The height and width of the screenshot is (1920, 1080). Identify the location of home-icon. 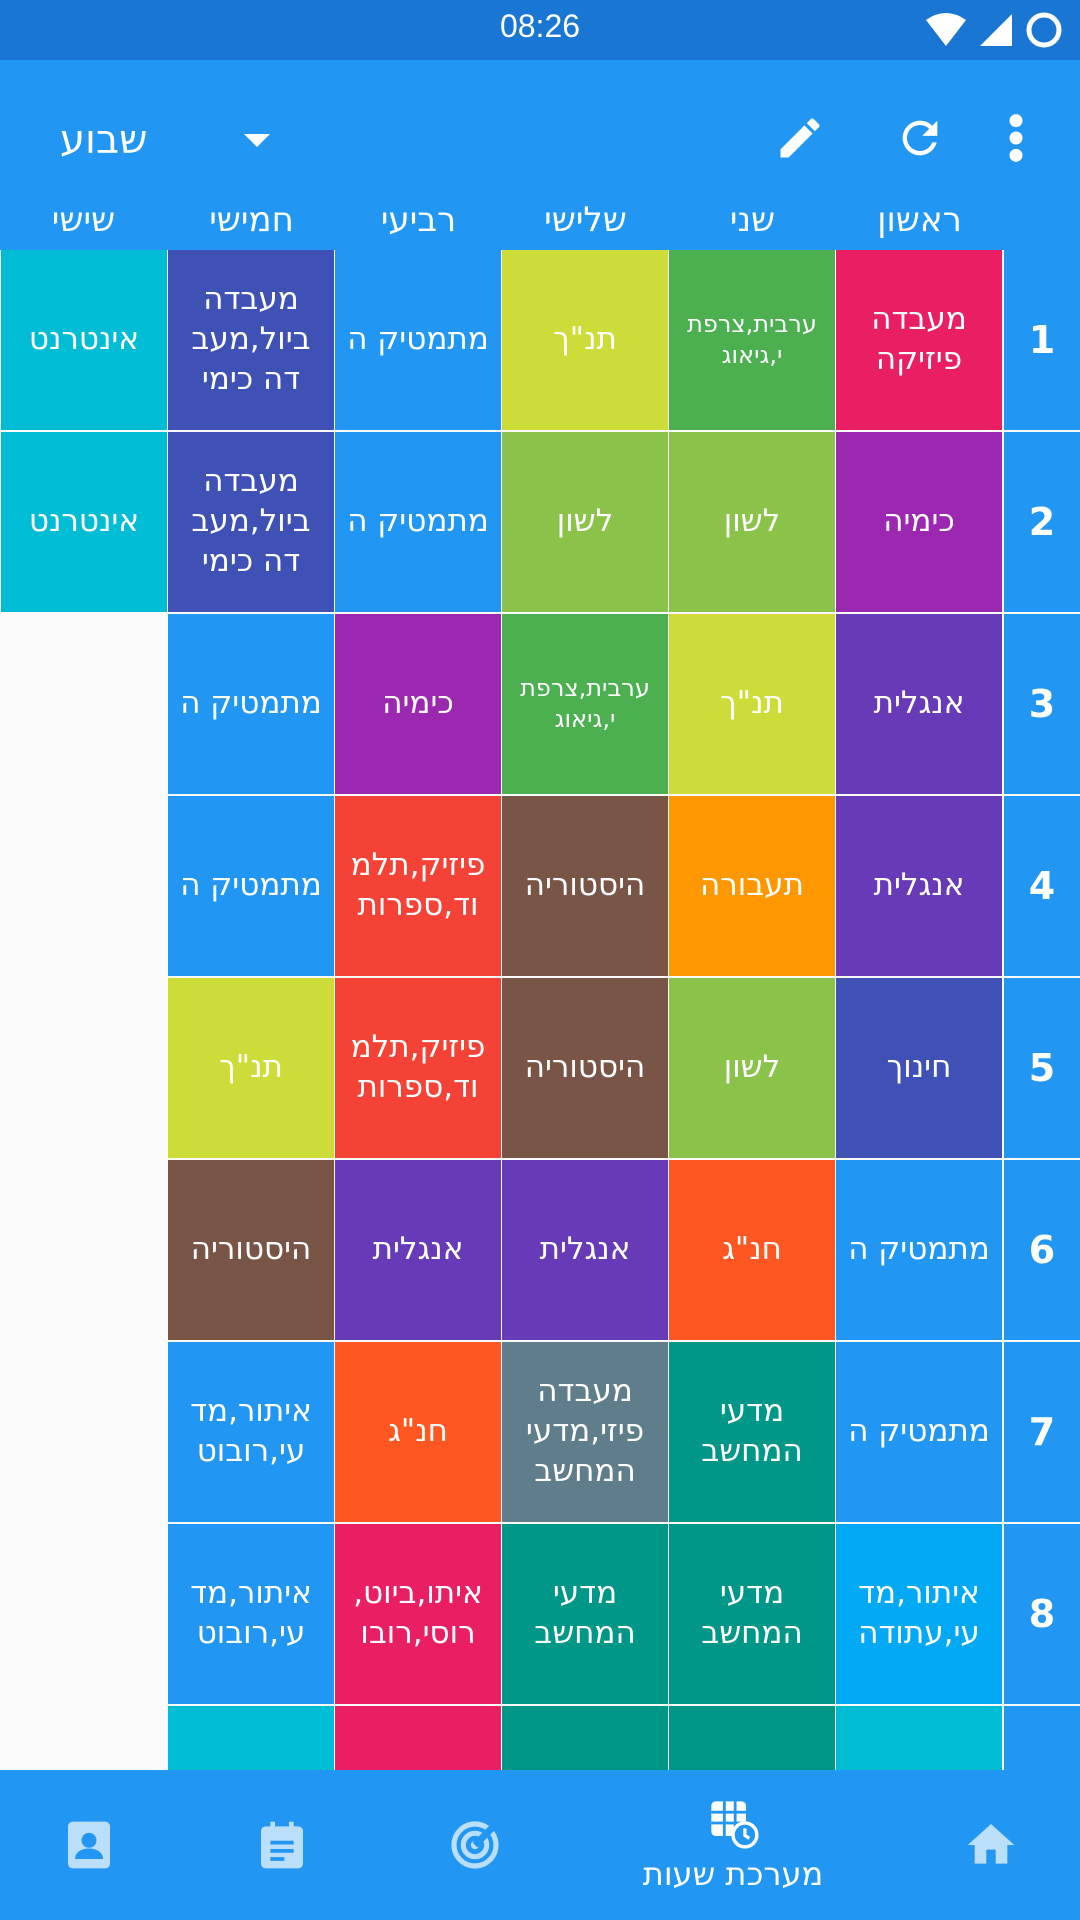
(991, 1844).